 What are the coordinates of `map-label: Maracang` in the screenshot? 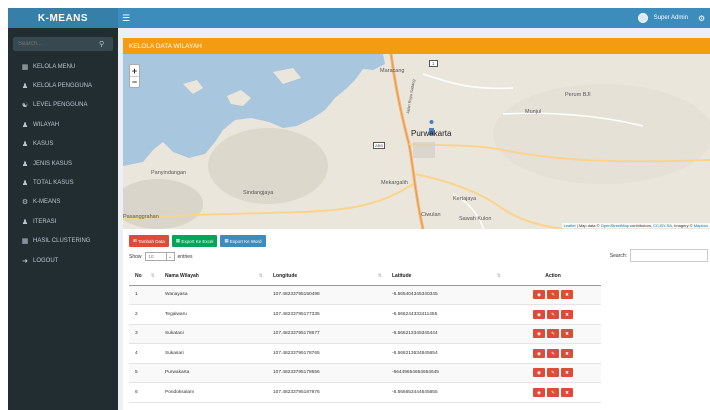 It's located at (392, 71).